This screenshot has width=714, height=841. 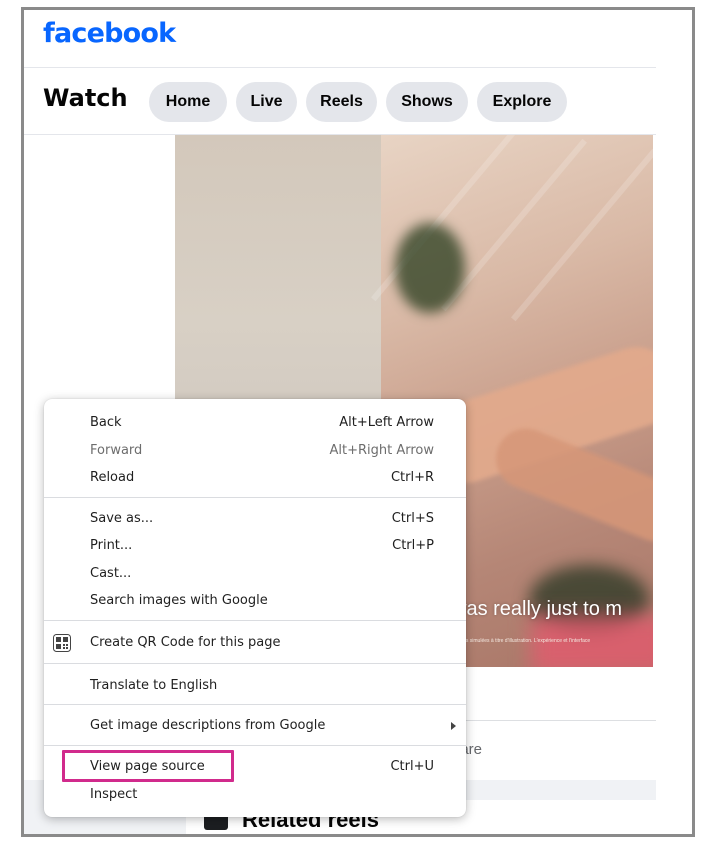 What do you see at coordinates (412, 766) in the screenshot?
I see `menu-item-shortcut: Ctrl+U` at bounding box center [412, 766].